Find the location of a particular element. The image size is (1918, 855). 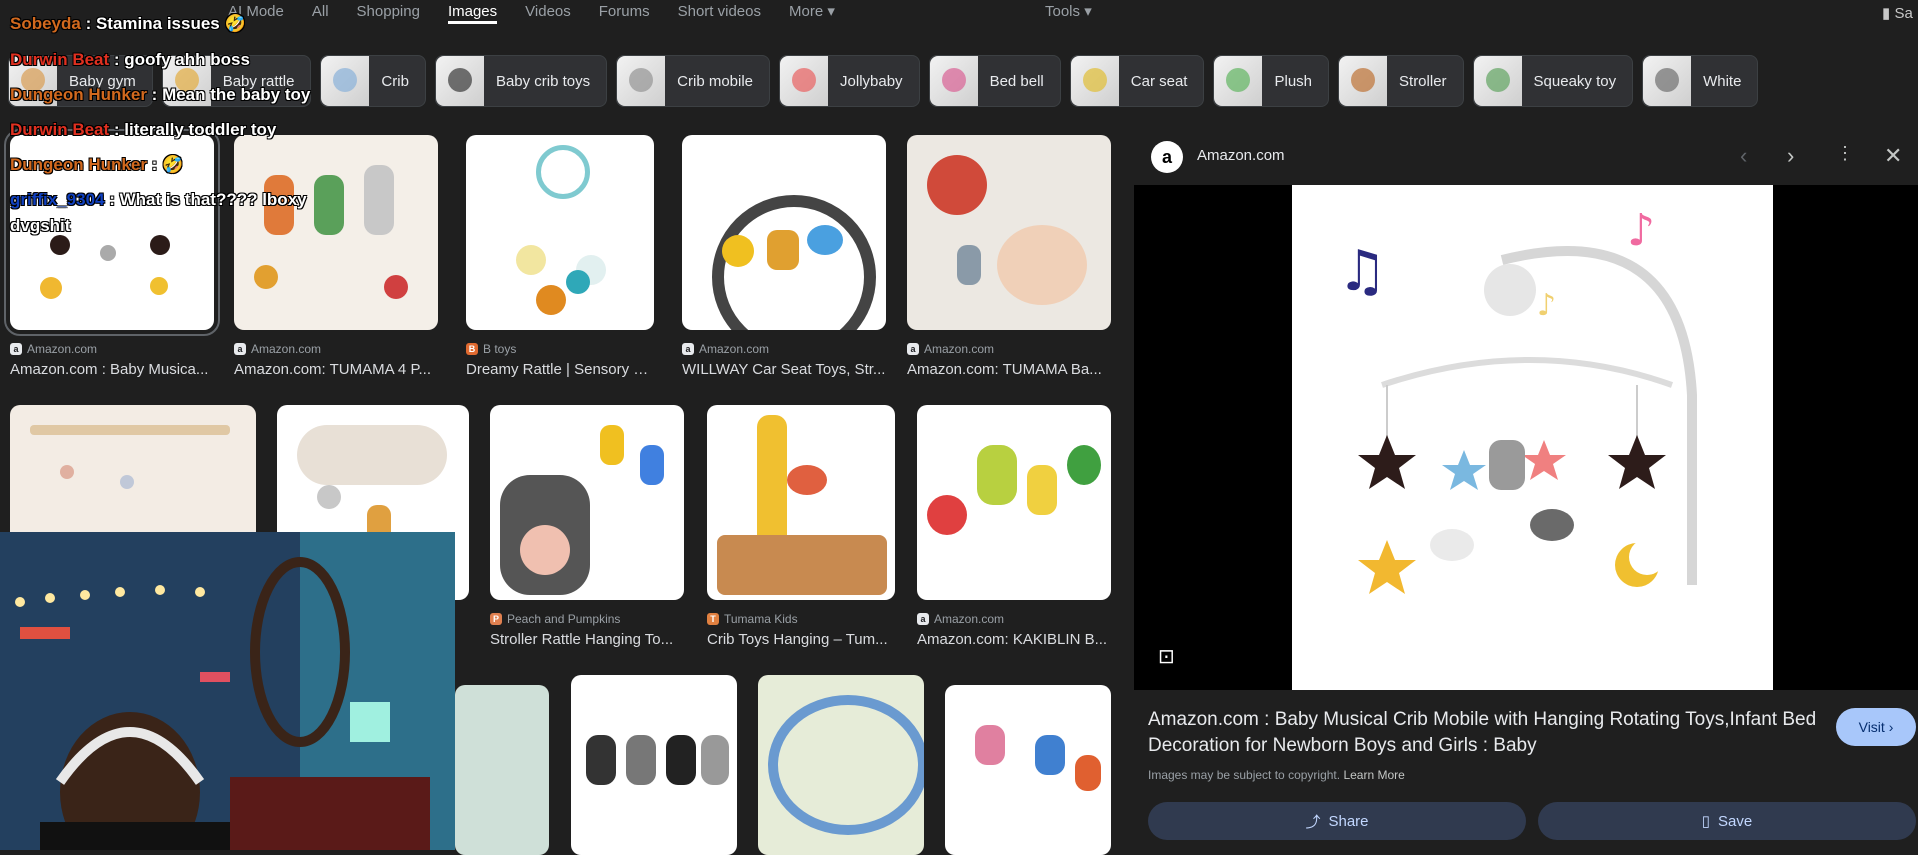

save-button: ▯ Save is located at coordinates (1727, 821).